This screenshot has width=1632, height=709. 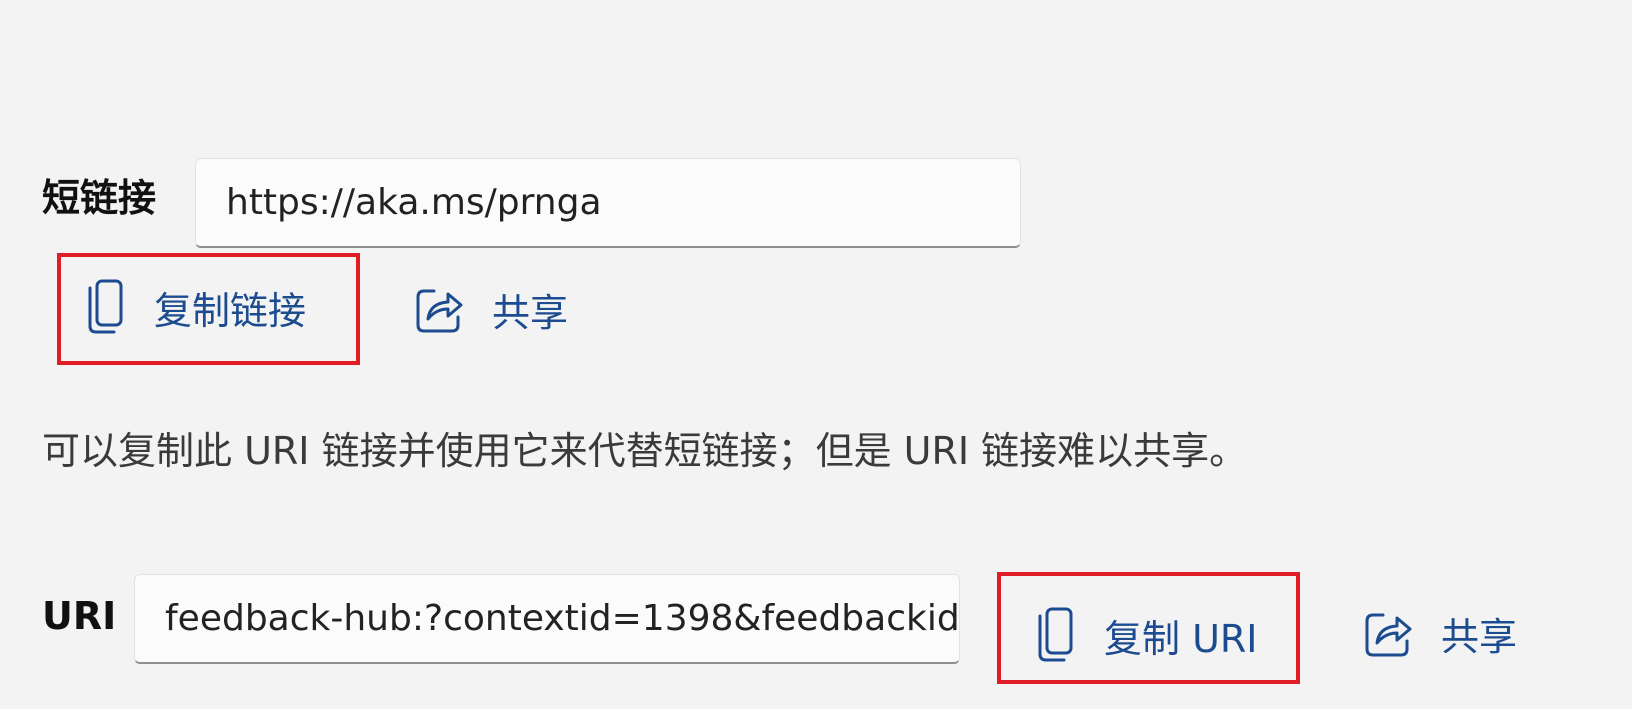 What do you see at coordinates (491, 309) in the screenshot?
I see `share-link-button: 共享` at bounding box center [491, 309].